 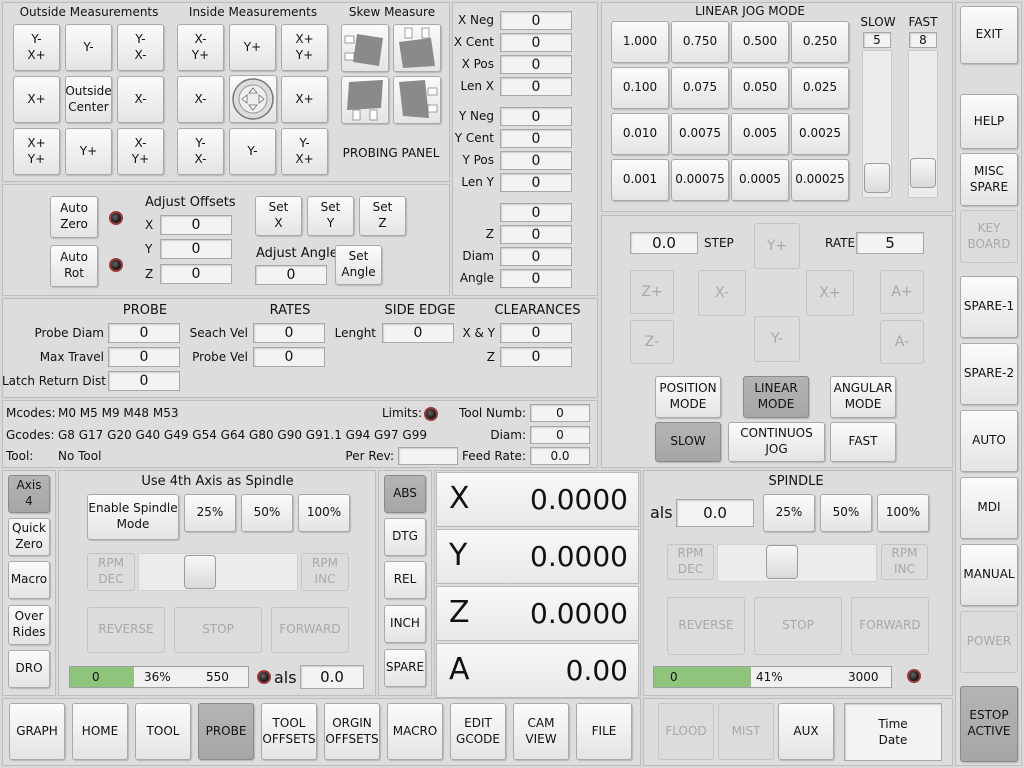 I want to click on jog-increment-button: 0.005, so click(x=760, y=134).